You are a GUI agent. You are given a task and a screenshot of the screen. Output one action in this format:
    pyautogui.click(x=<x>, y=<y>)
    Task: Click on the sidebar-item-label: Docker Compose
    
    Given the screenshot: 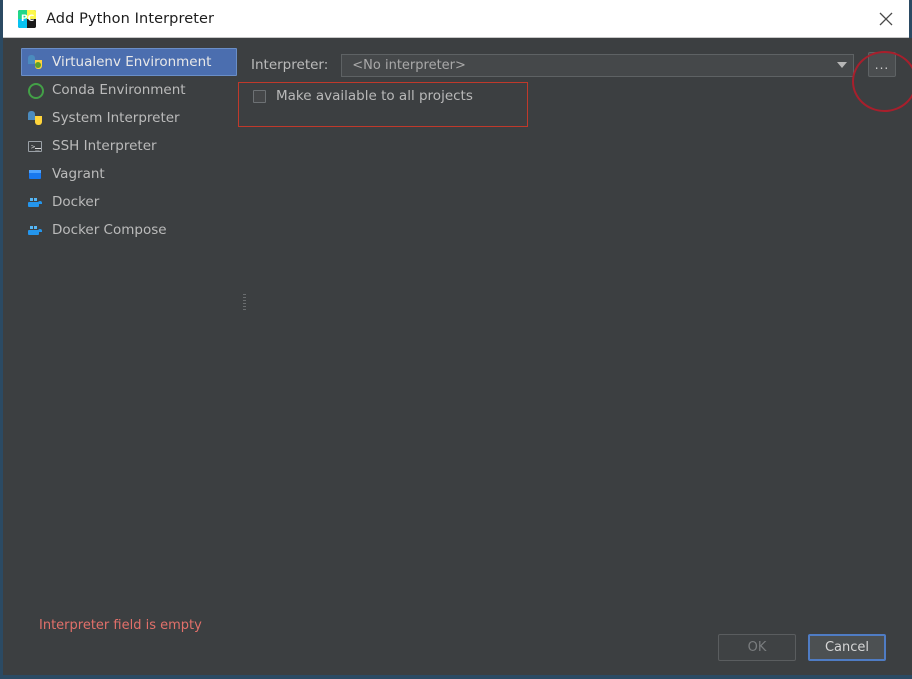 What is the action you would take?
    pyautogui.click(x=109, y=230)
    